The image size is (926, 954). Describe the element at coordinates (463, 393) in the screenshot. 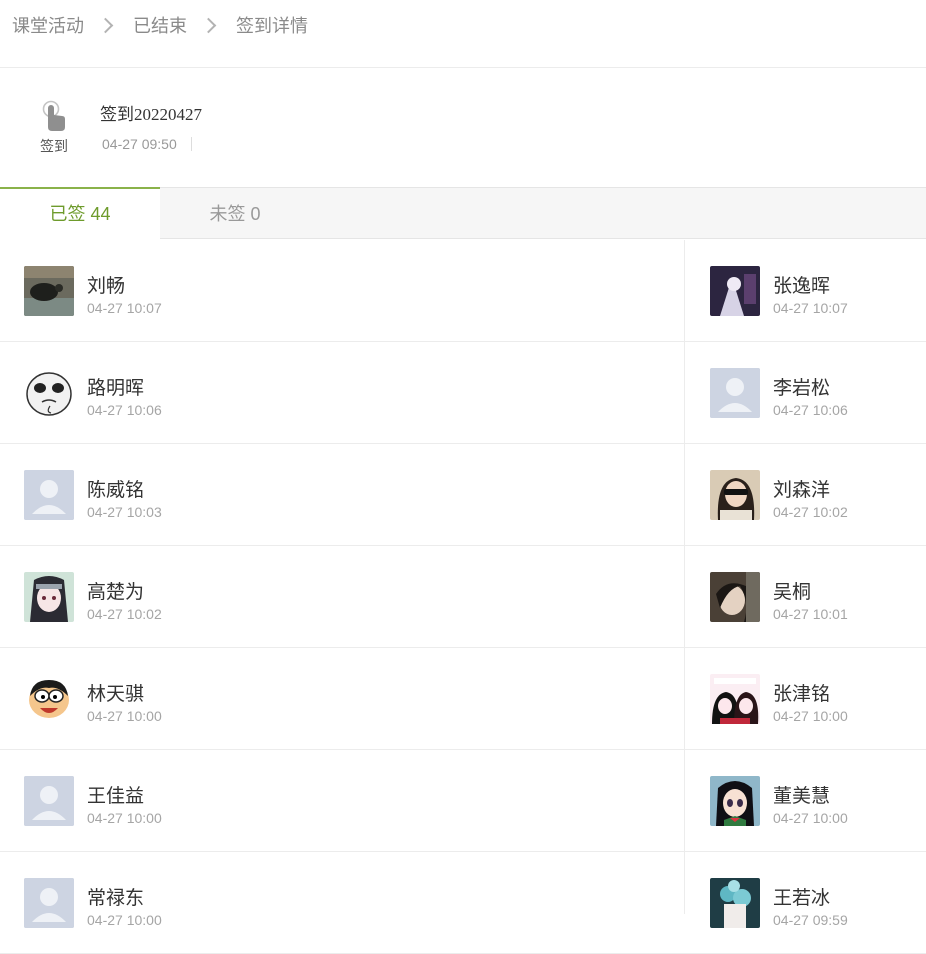

I see `table-row: 路明晖 04-27 10:06 李岩松 04-27 10:06` at that location.